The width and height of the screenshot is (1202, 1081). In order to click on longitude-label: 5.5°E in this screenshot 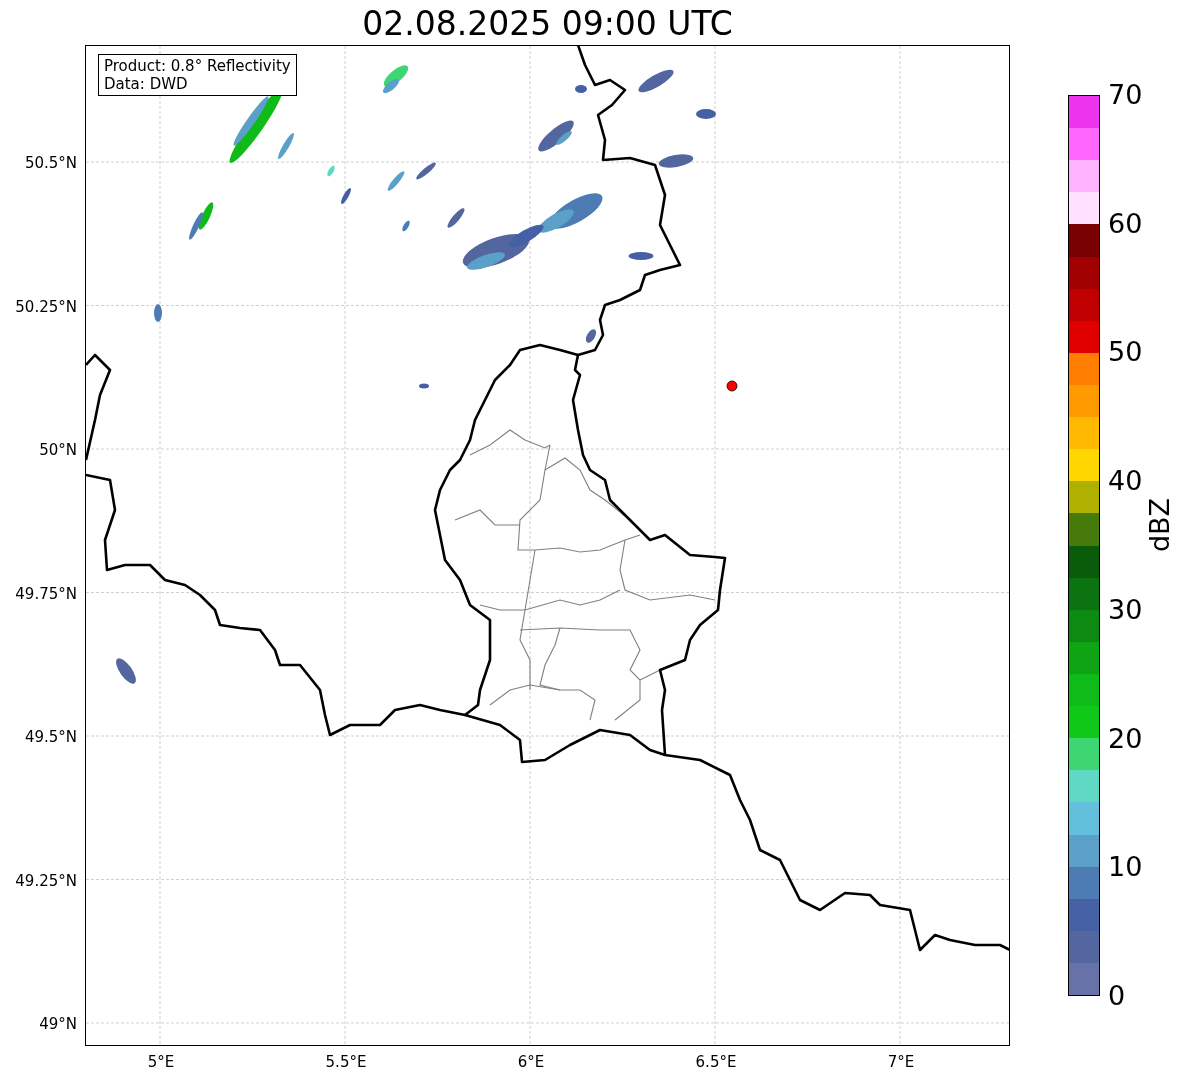, I will do `click(346, 1062)`.